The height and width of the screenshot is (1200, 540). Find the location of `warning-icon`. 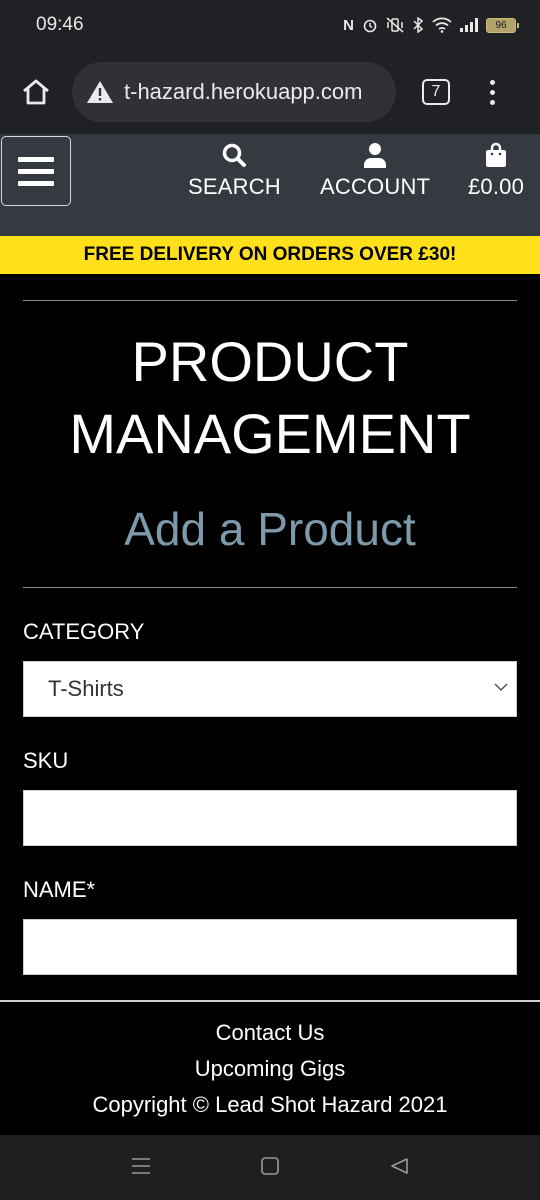

warning-icon is located at coordinates (100, 92).